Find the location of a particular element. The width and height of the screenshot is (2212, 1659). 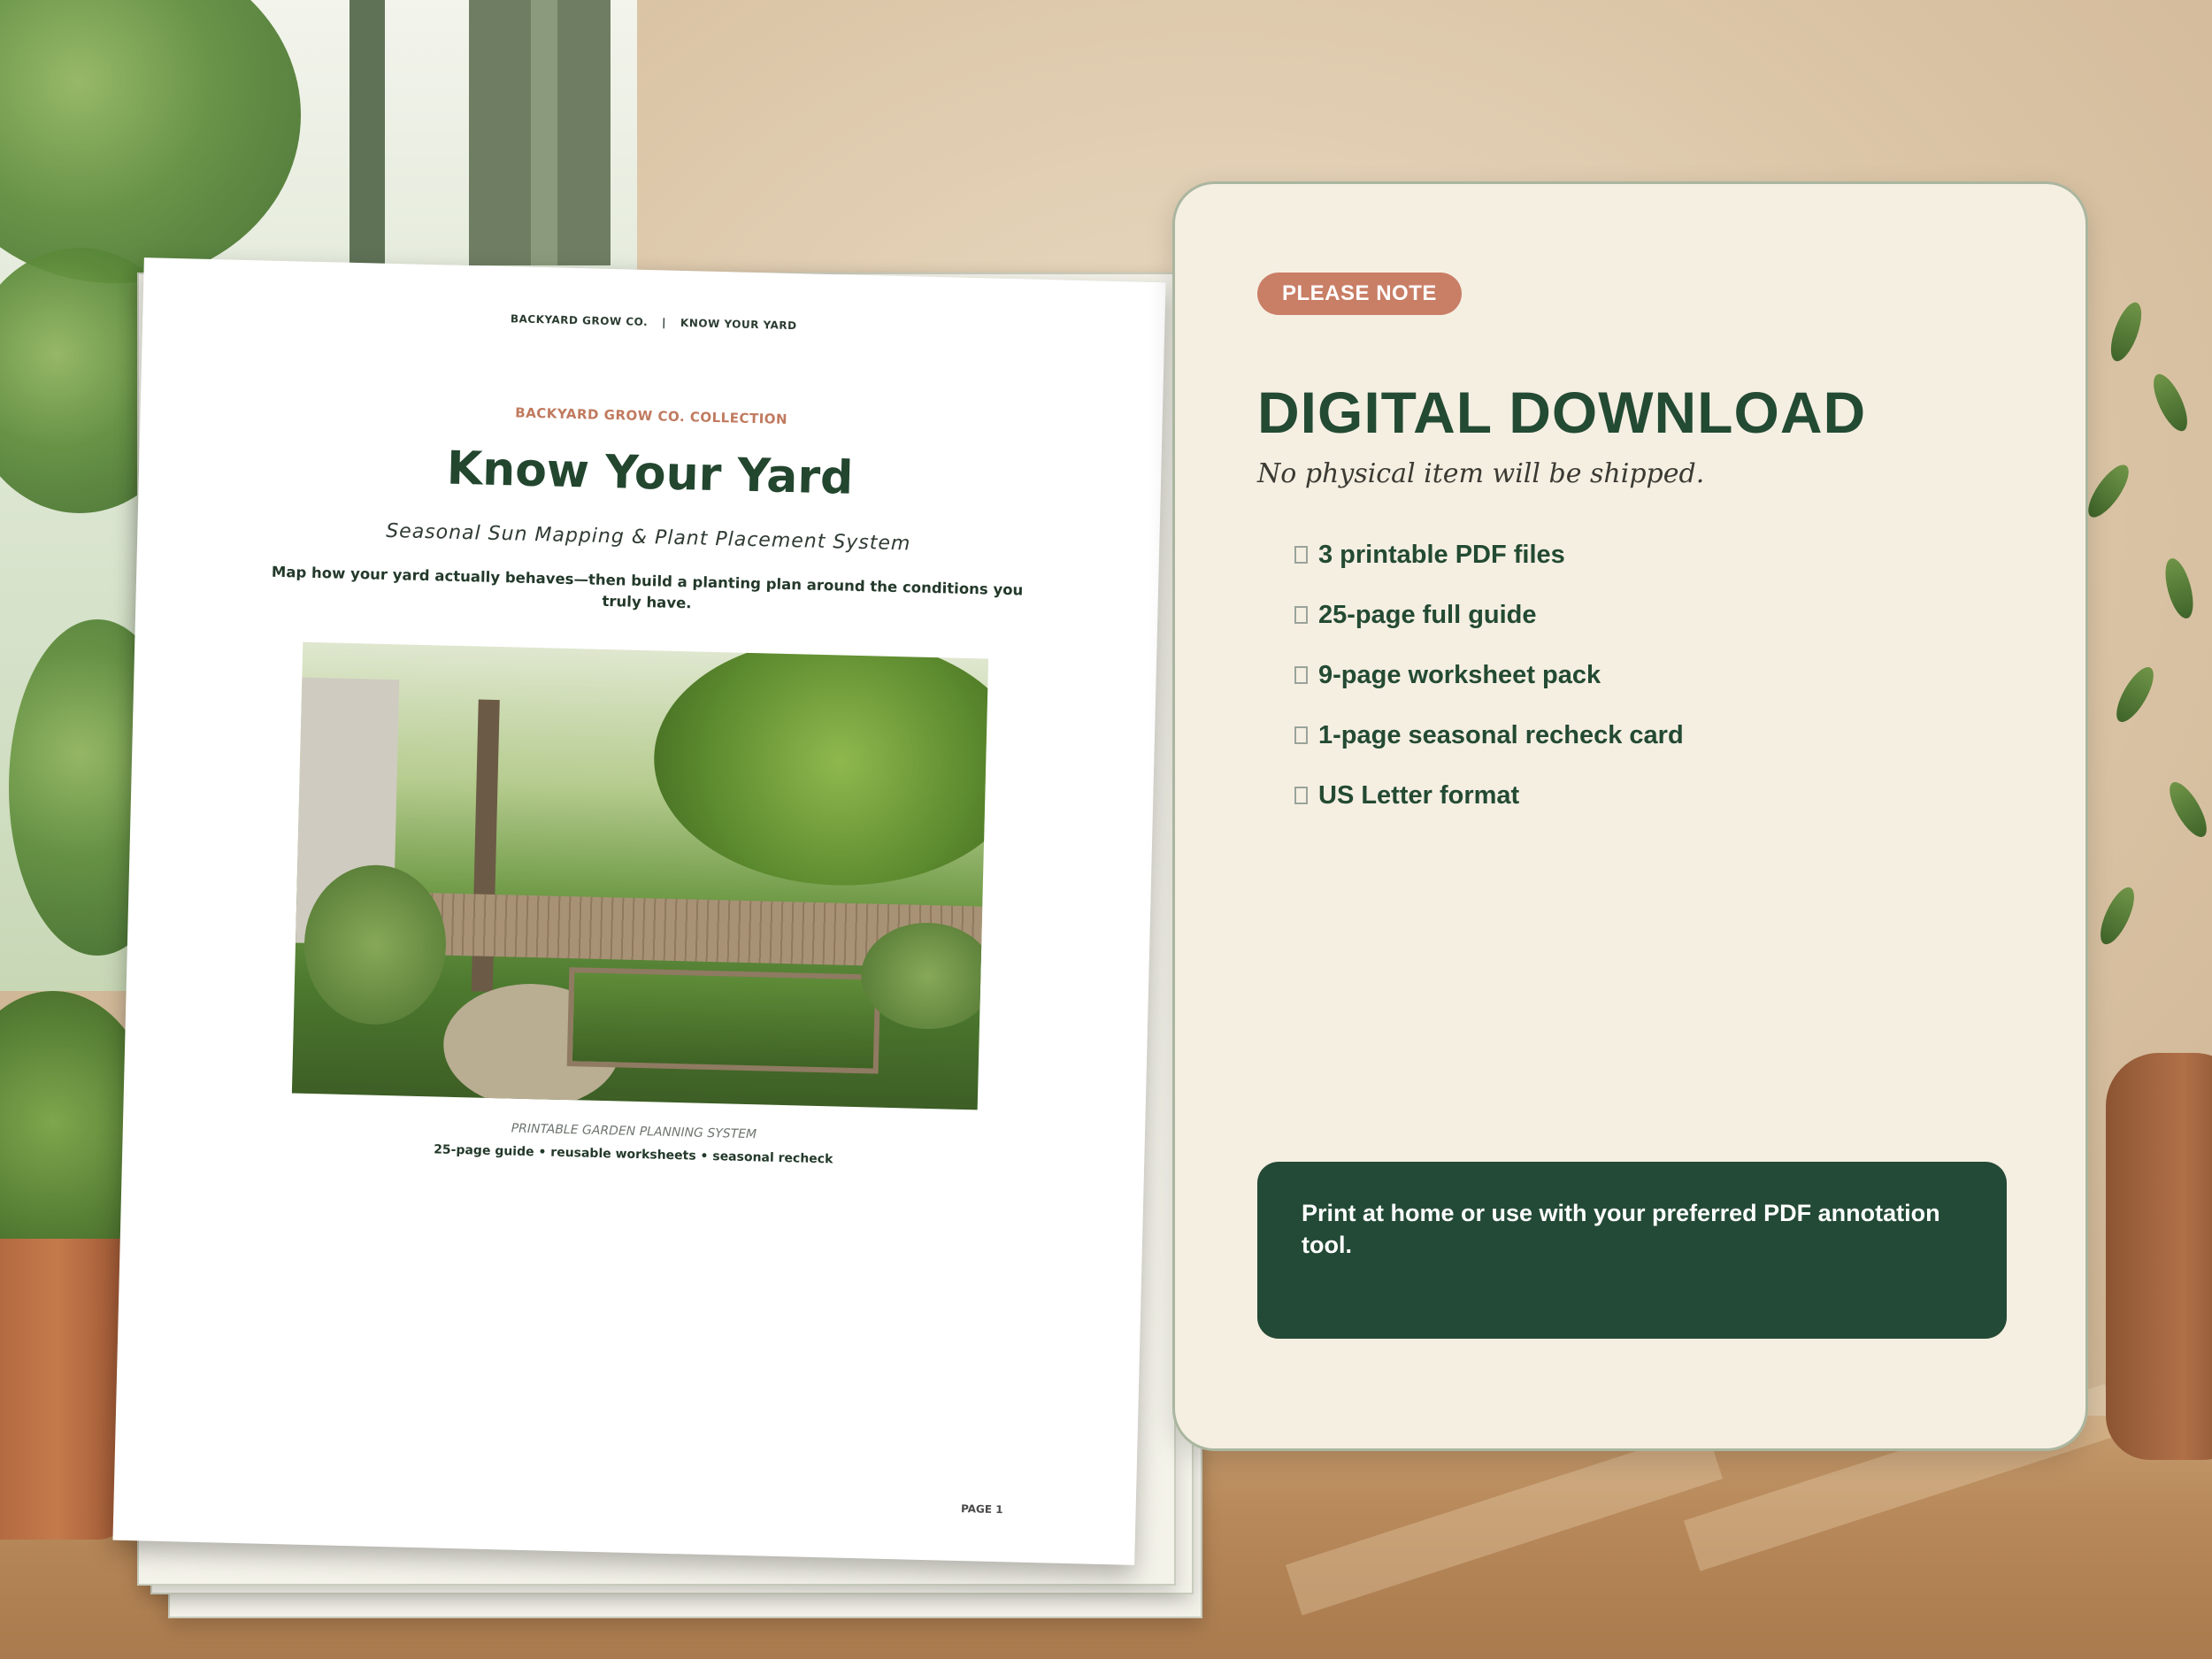

page-number: PAGE 1 is located at coordinates (982, 1510).